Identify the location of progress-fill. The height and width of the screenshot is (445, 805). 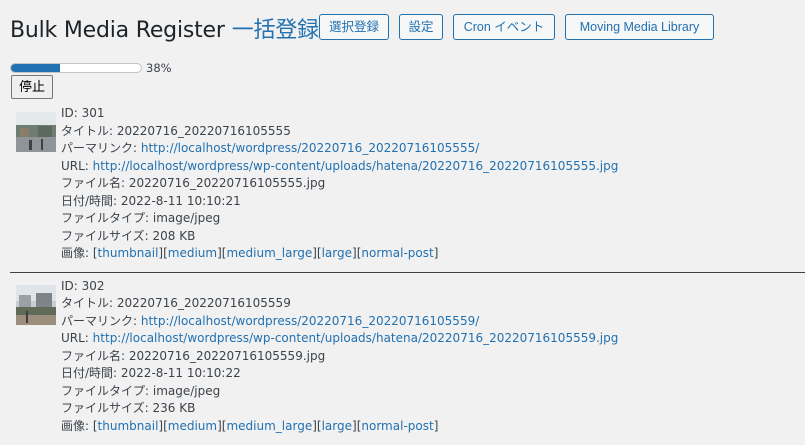
(36, 68).